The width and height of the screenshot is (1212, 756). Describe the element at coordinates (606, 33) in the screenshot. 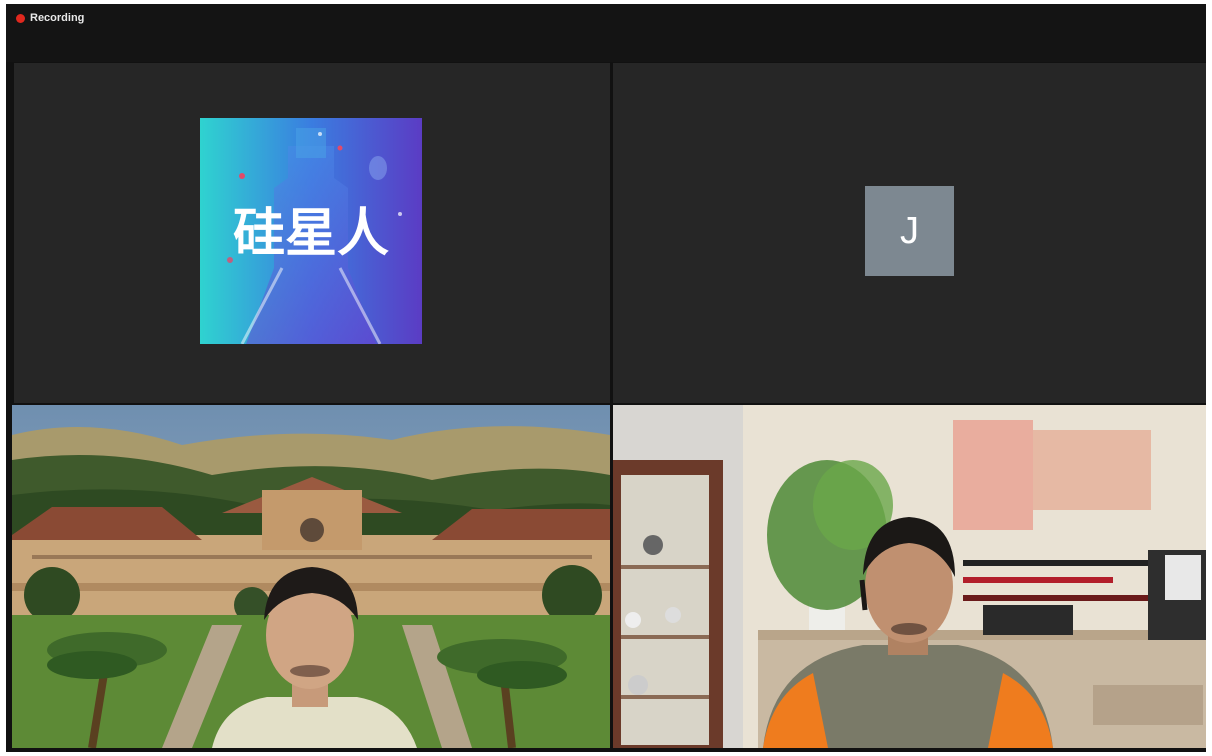

I see `meeting-top-bar: Recording` at that location.